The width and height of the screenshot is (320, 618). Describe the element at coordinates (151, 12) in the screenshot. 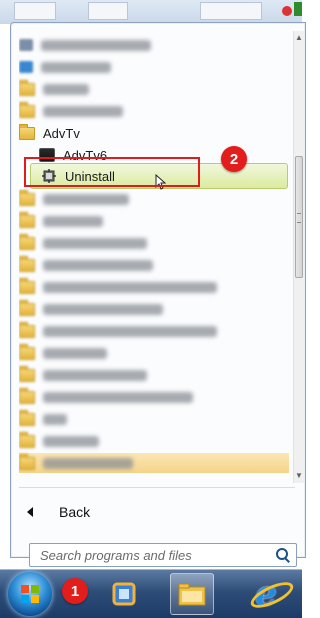

I see `background-window-strip` at that location.